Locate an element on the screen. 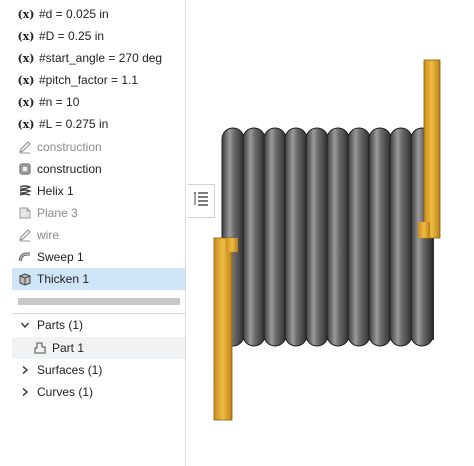 This screenshot has width=474, height=466. thicken-icon is located at coordinates (25, 279).